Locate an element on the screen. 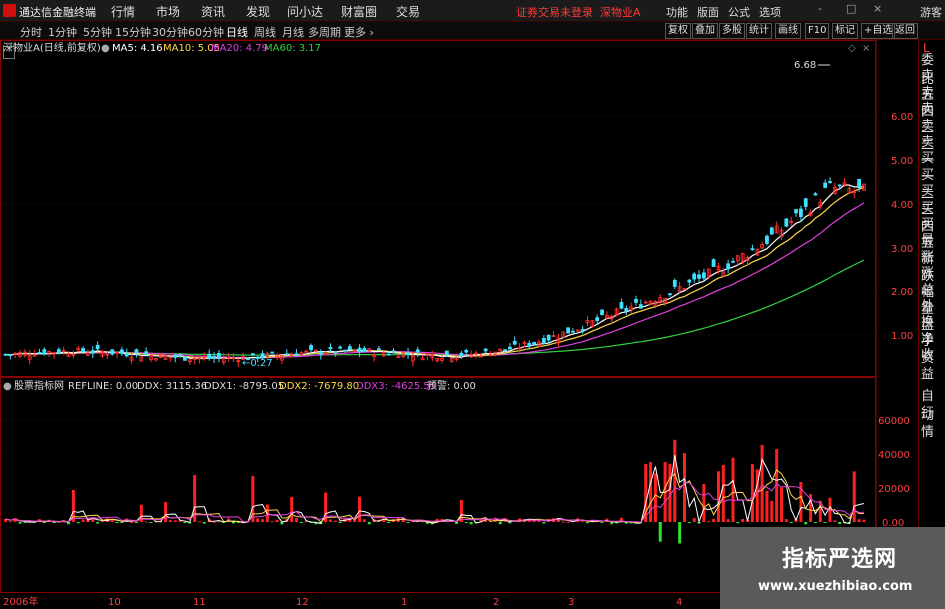 This screenshot has height=609, width=945. statistics-button: 统计 is located at coordinates (759, 31).